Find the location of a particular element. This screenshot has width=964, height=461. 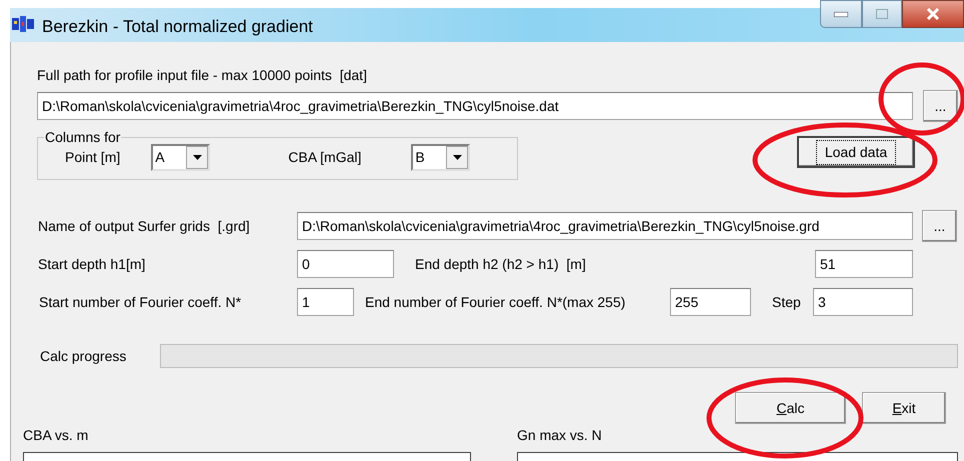

load-data-button: Load data is located at coordinates (856, 152).